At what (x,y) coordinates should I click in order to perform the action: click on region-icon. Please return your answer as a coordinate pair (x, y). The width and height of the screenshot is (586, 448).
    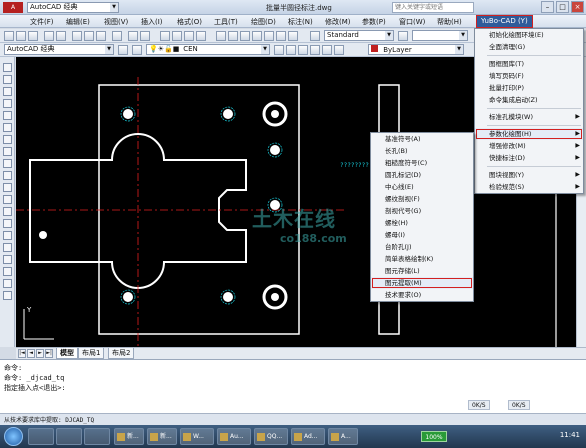
    Looking at the image, I should click on (7, 259).